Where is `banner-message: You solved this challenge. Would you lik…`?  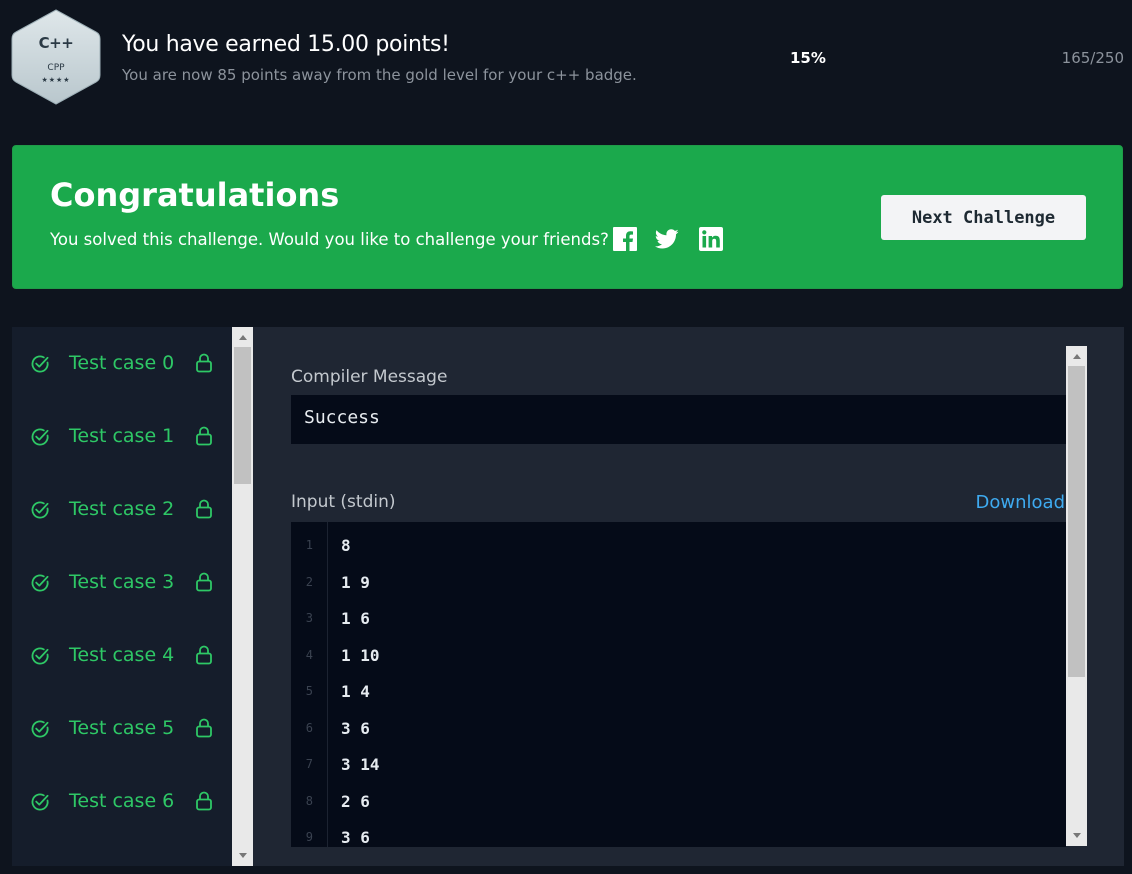 banner-message: You solved this challenge. Would you lik… is located at coordinates (329, 239).